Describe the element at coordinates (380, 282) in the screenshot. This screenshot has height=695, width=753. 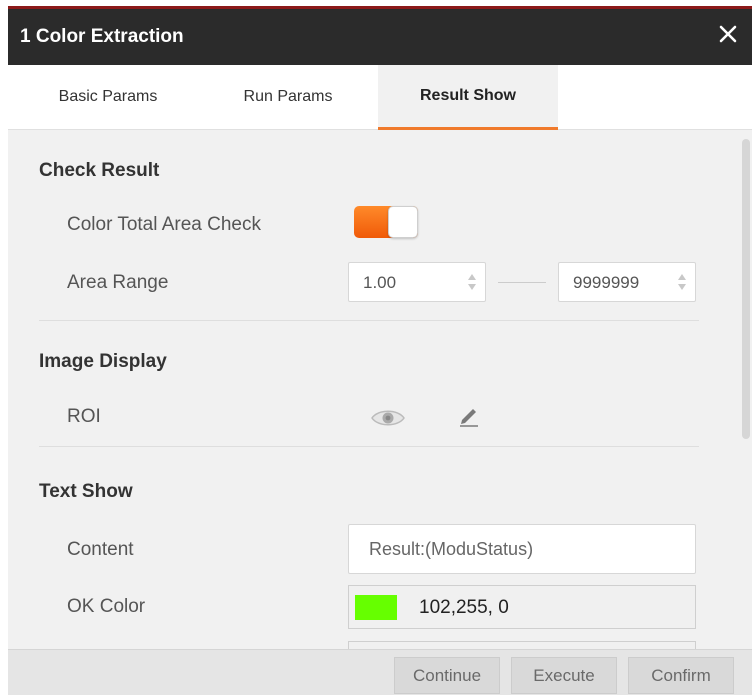
I see `area-range-min-value: 1.00` at that location.